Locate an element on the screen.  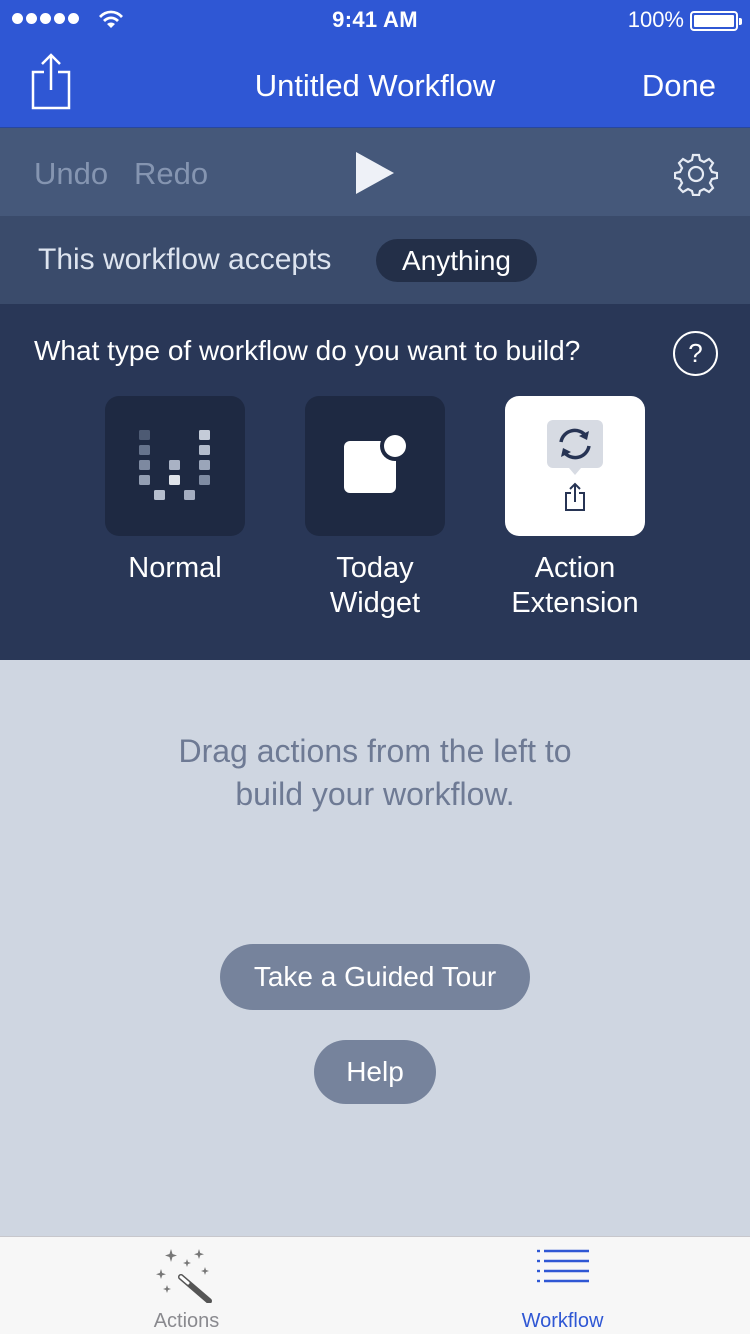
magic-wand-icon is located at coordinates (184, 1276).